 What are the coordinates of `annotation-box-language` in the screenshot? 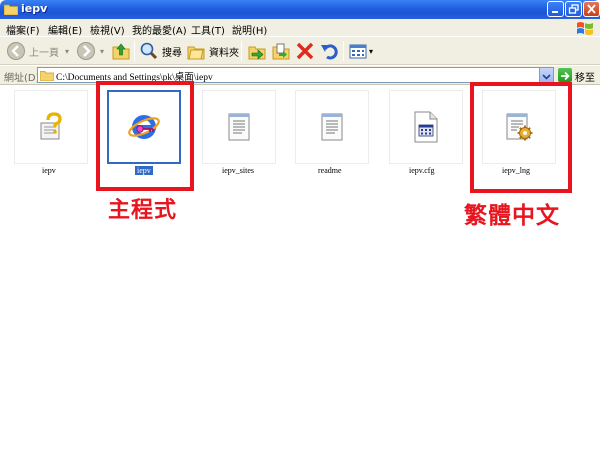 It's located at (521, 137).